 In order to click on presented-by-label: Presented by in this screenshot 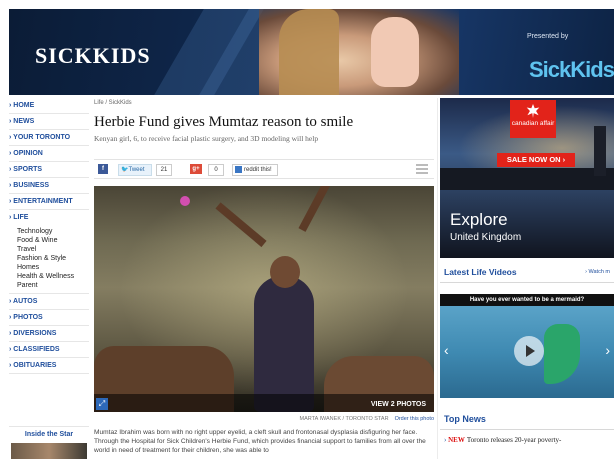, I will do `click(548, 36)`.